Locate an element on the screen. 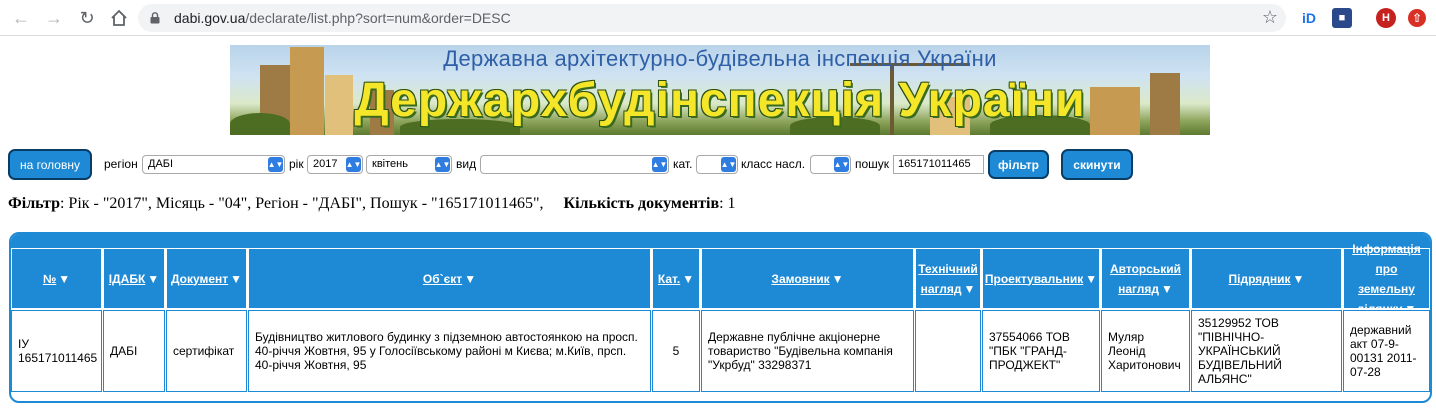 This screenshot has width=1436, height=411. year-select-value: 2017 is located at coordinates (325, 164).